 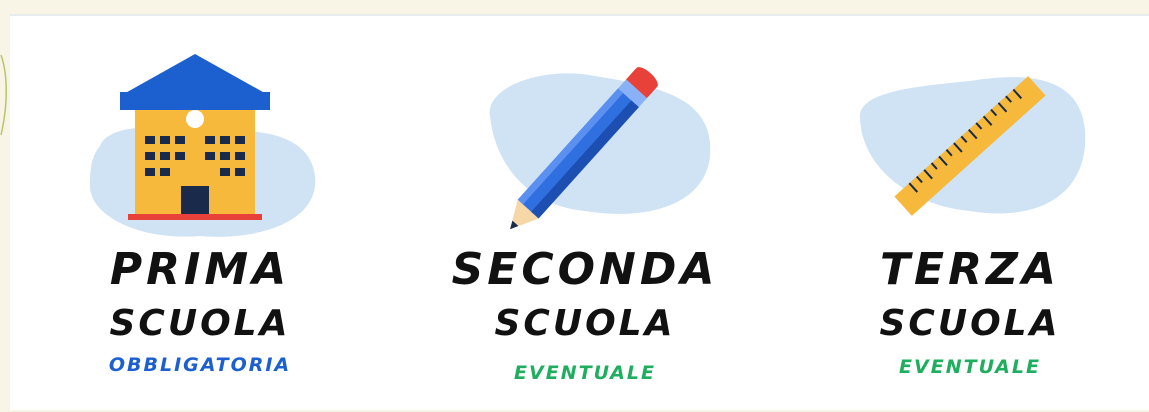 What do you see at coordinates (973, 146) in the screenshot?
I see `ruler-icon` at bounding box center [973, 146].